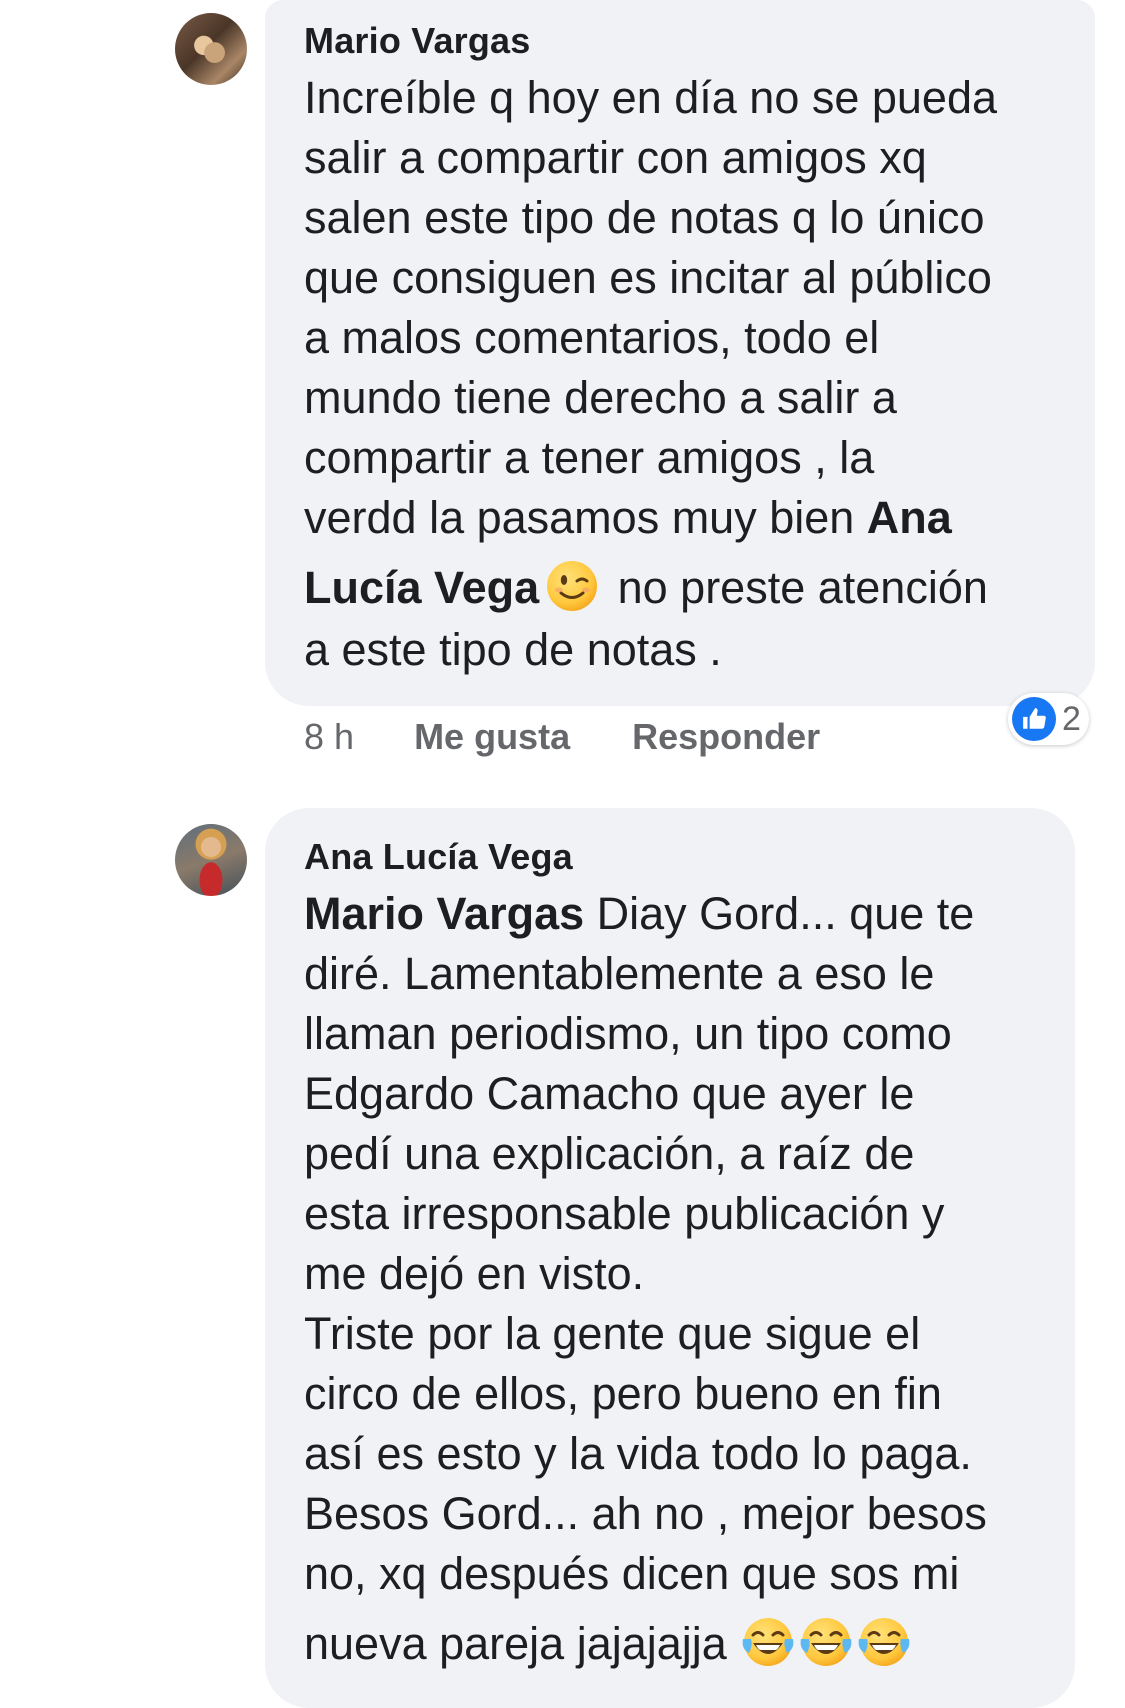  I want to click on comment-line: que consiguen es incitar al público, so click(648, 277).